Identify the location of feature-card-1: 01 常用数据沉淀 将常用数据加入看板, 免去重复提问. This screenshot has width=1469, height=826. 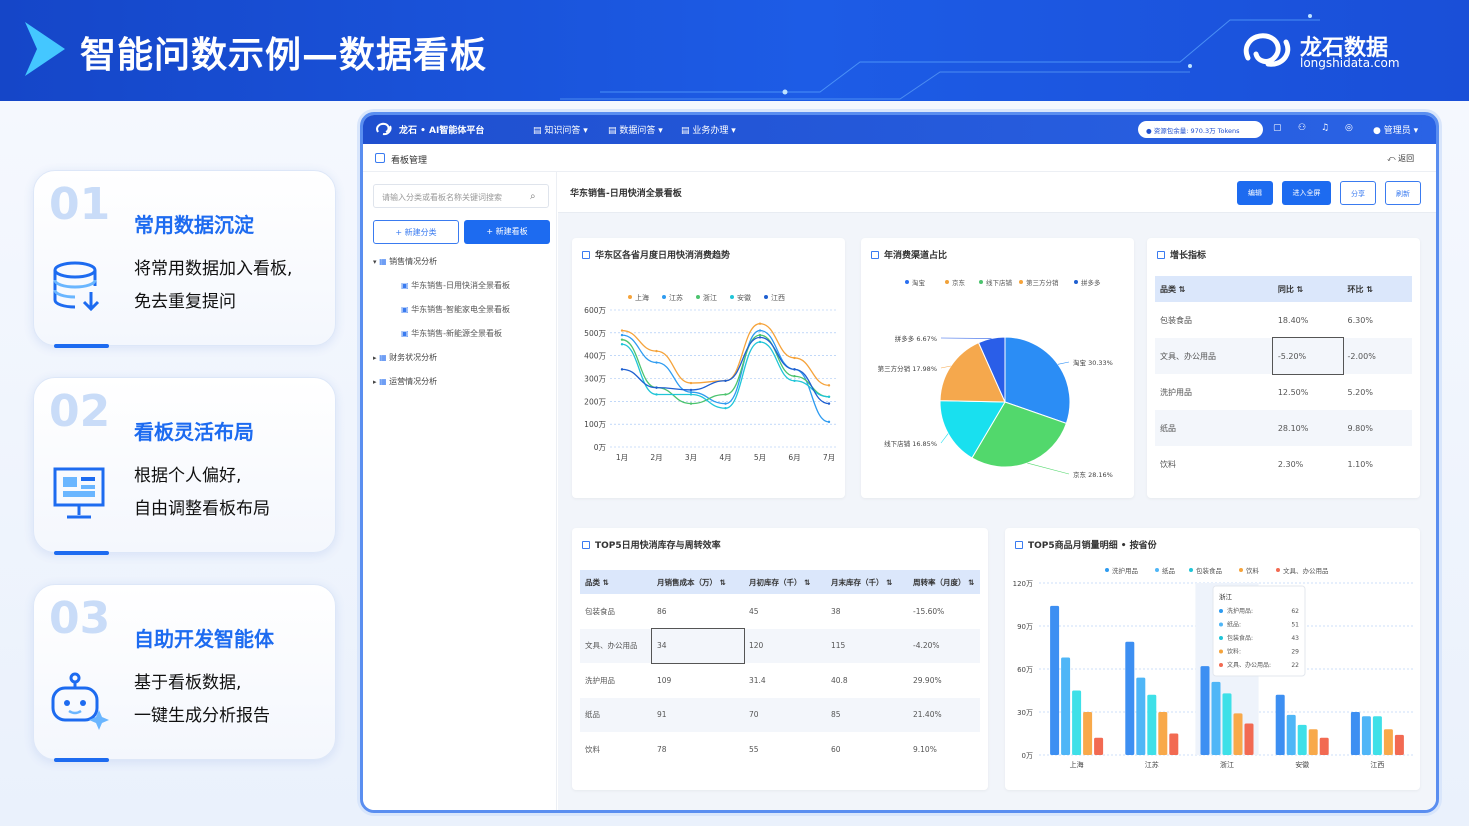
(184, 259).